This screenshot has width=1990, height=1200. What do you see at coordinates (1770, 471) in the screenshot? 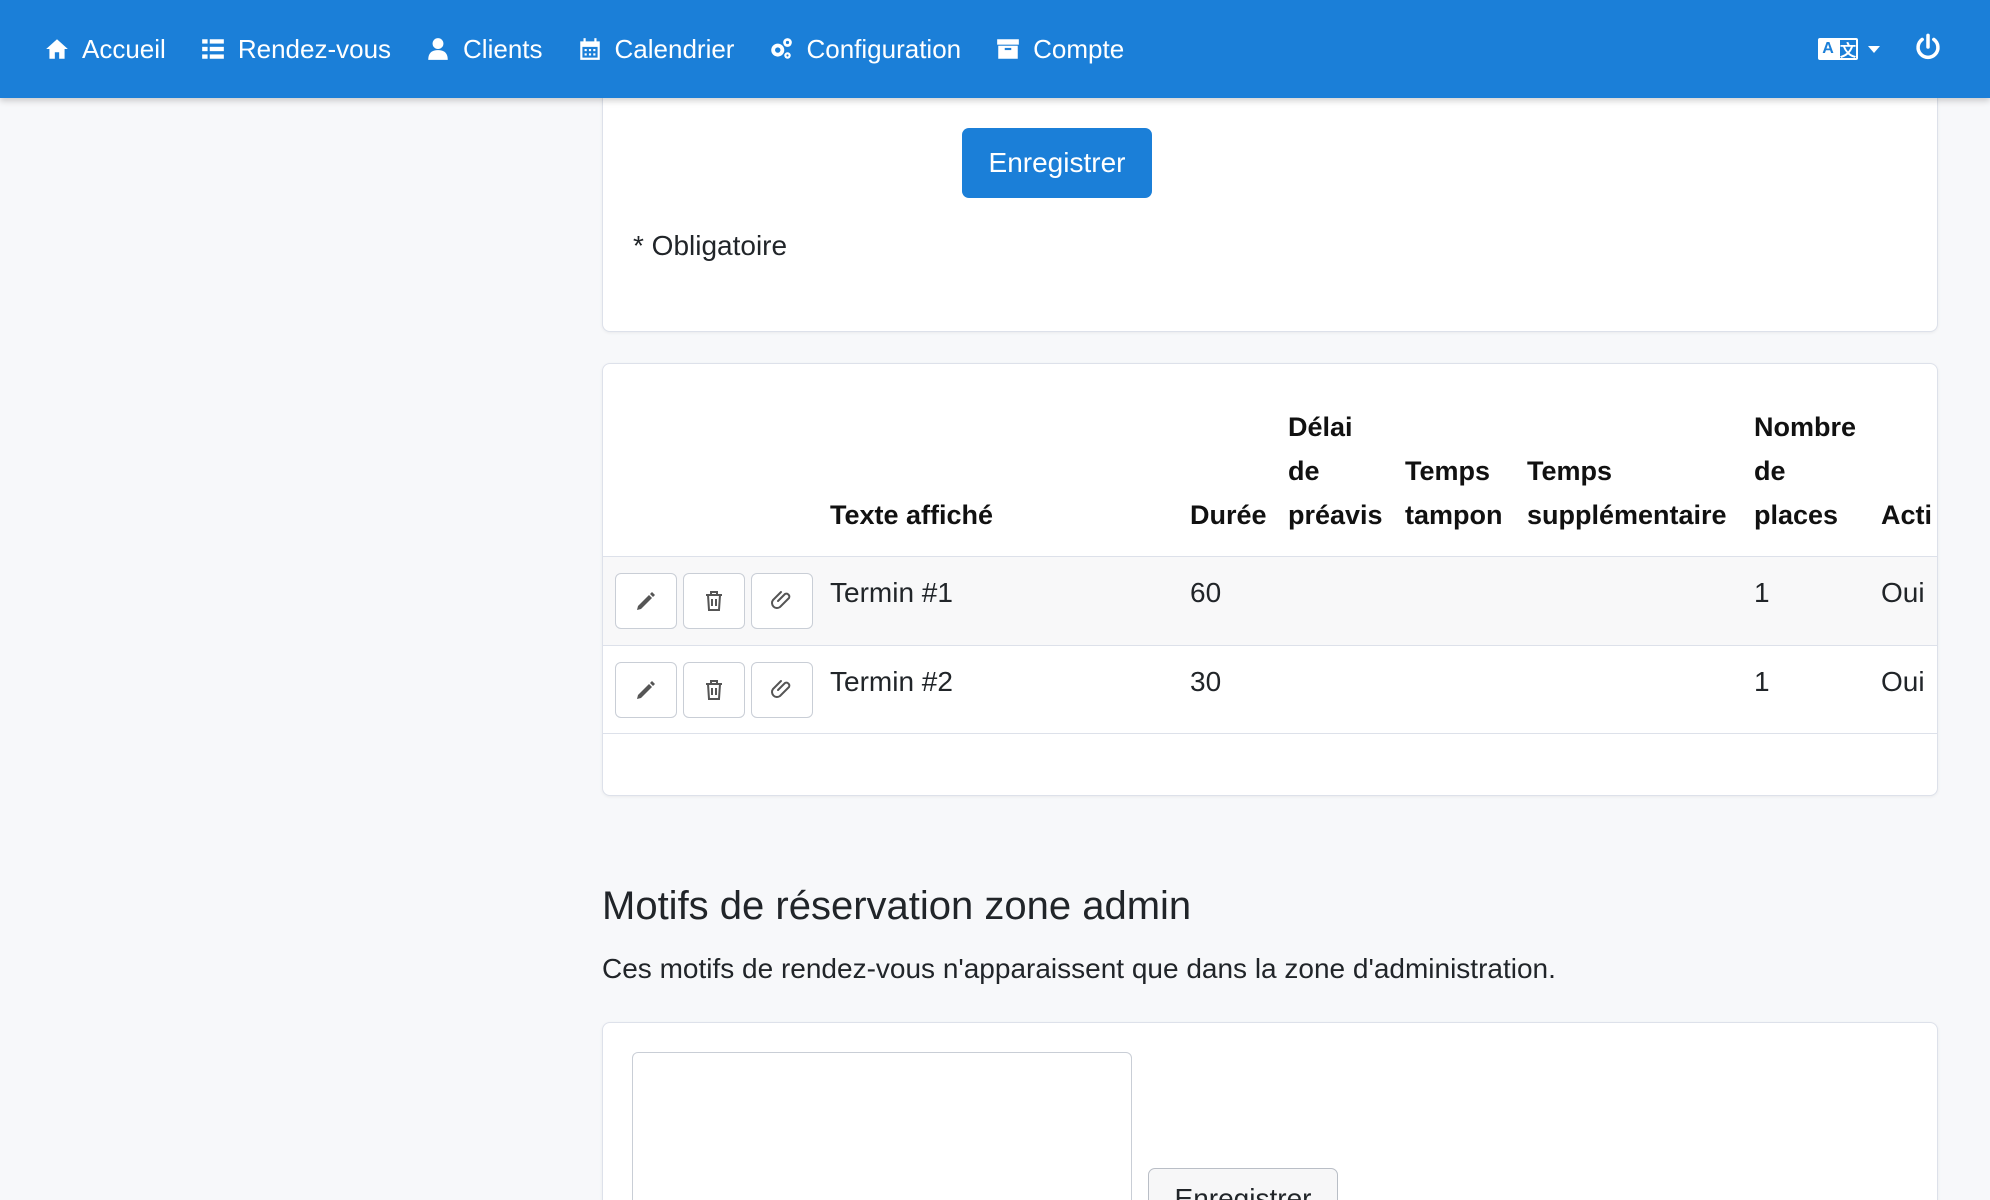
I see `header-places-line2: de` at bounding box center [1770, 471].